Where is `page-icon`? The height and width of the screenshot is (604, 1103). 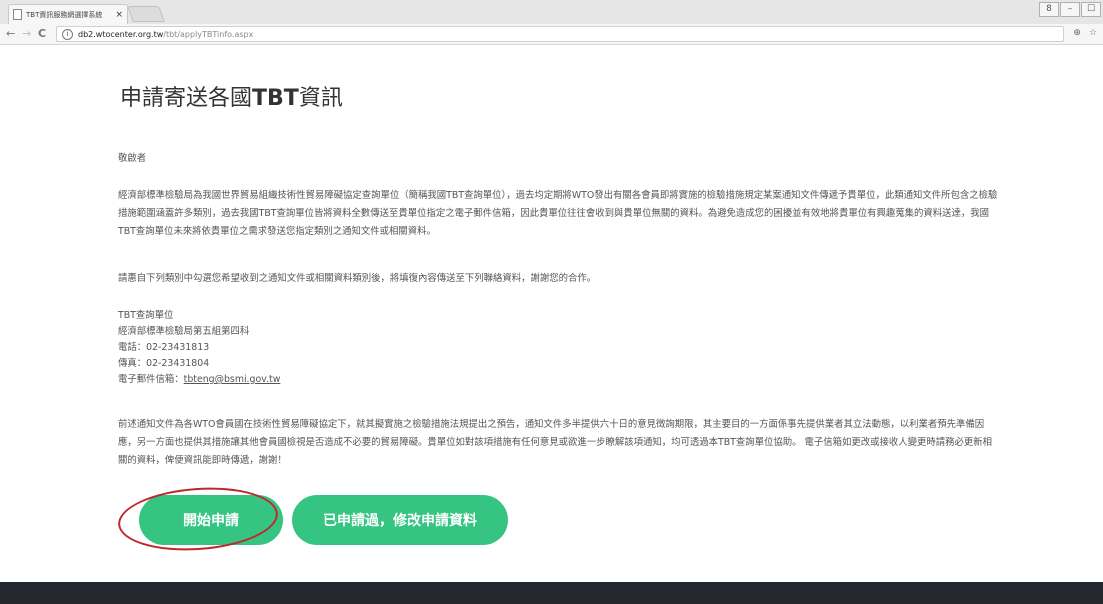 page-icon is located at coordinates (17, 14).